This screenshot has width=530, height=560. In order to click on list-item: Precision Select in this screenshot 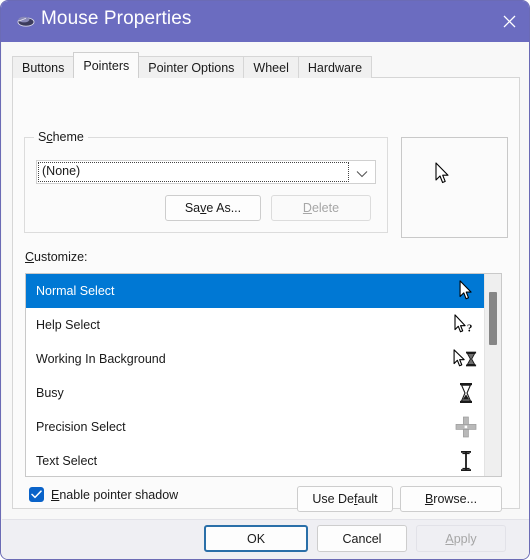, I will do `click(255, 427)`.